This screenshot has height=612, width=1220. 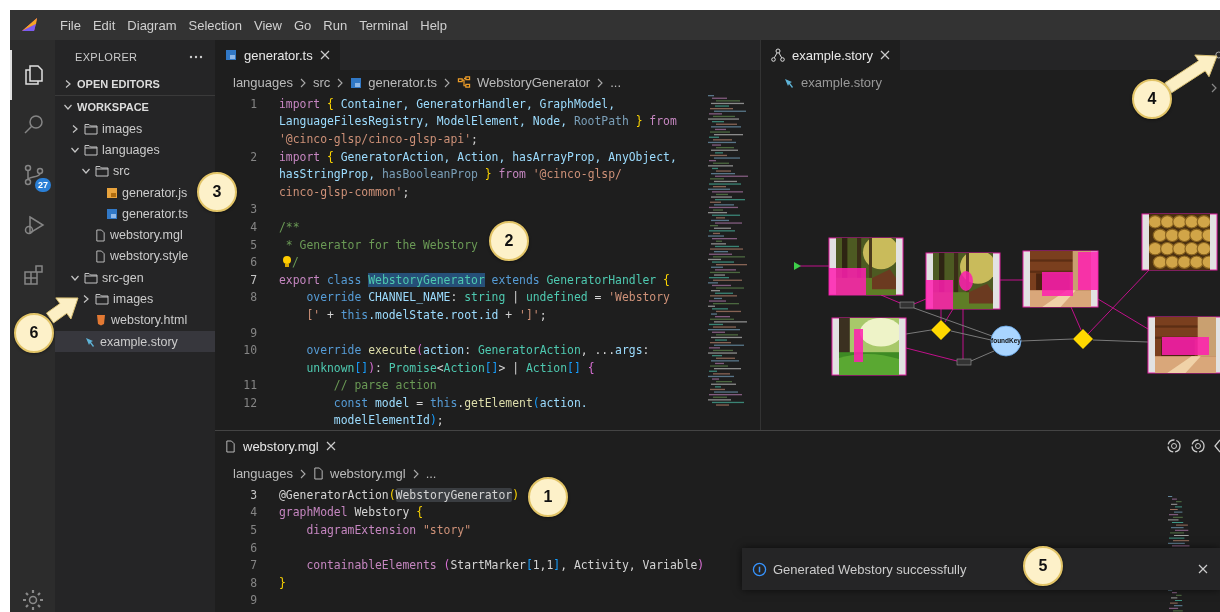 What do you see at coordinates (302, 25) in the screenshot?
I see `menu-item: Go` at bounding box center [302, 25].